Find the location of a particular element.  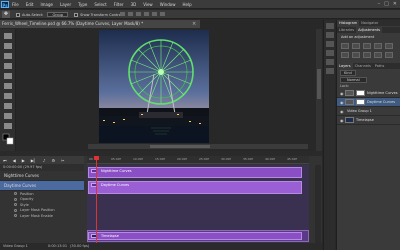

tab-navigator: Navigator is located at coordinates (369, 23).